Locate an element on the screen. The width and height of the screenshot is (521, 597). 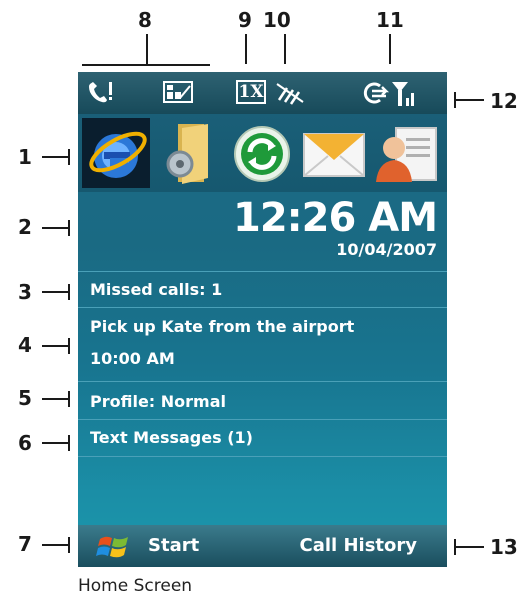
callout-13-line is located at coordinates (469, 547).